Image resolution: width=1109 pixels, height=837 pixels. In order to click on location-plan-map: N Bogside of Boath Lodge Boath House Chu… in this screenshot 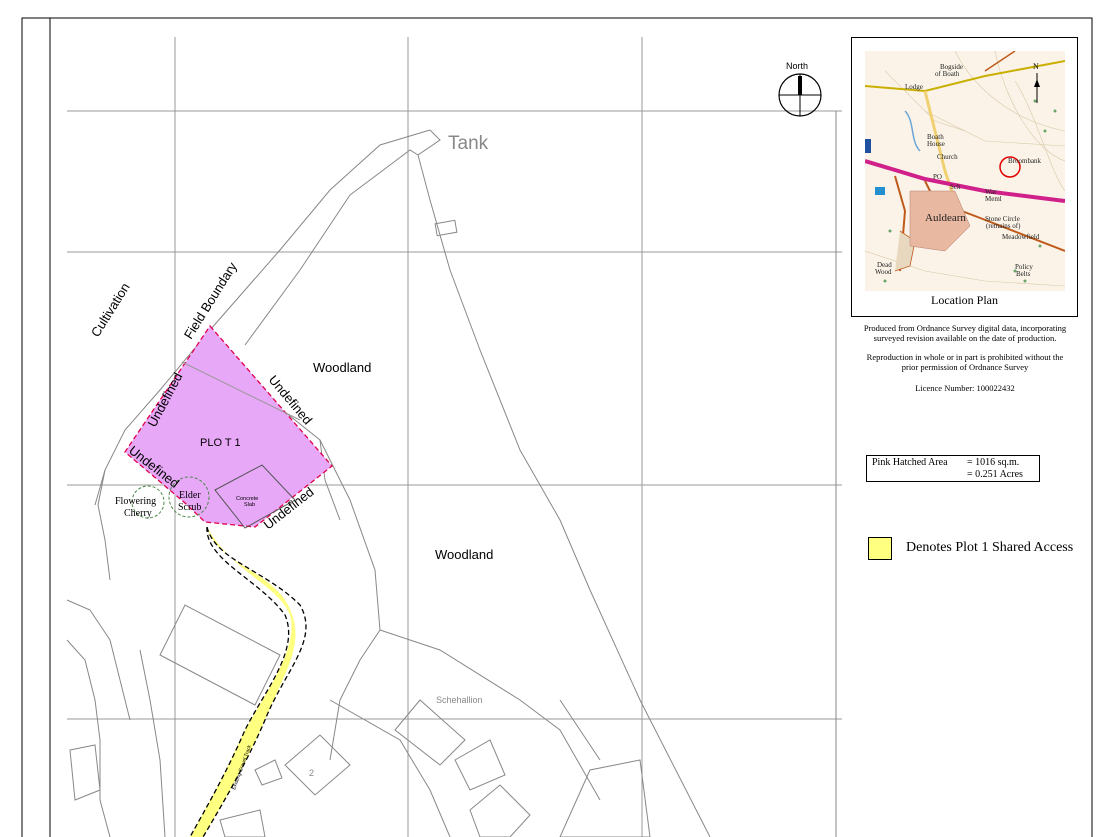, I will do `click(965, 171)`.